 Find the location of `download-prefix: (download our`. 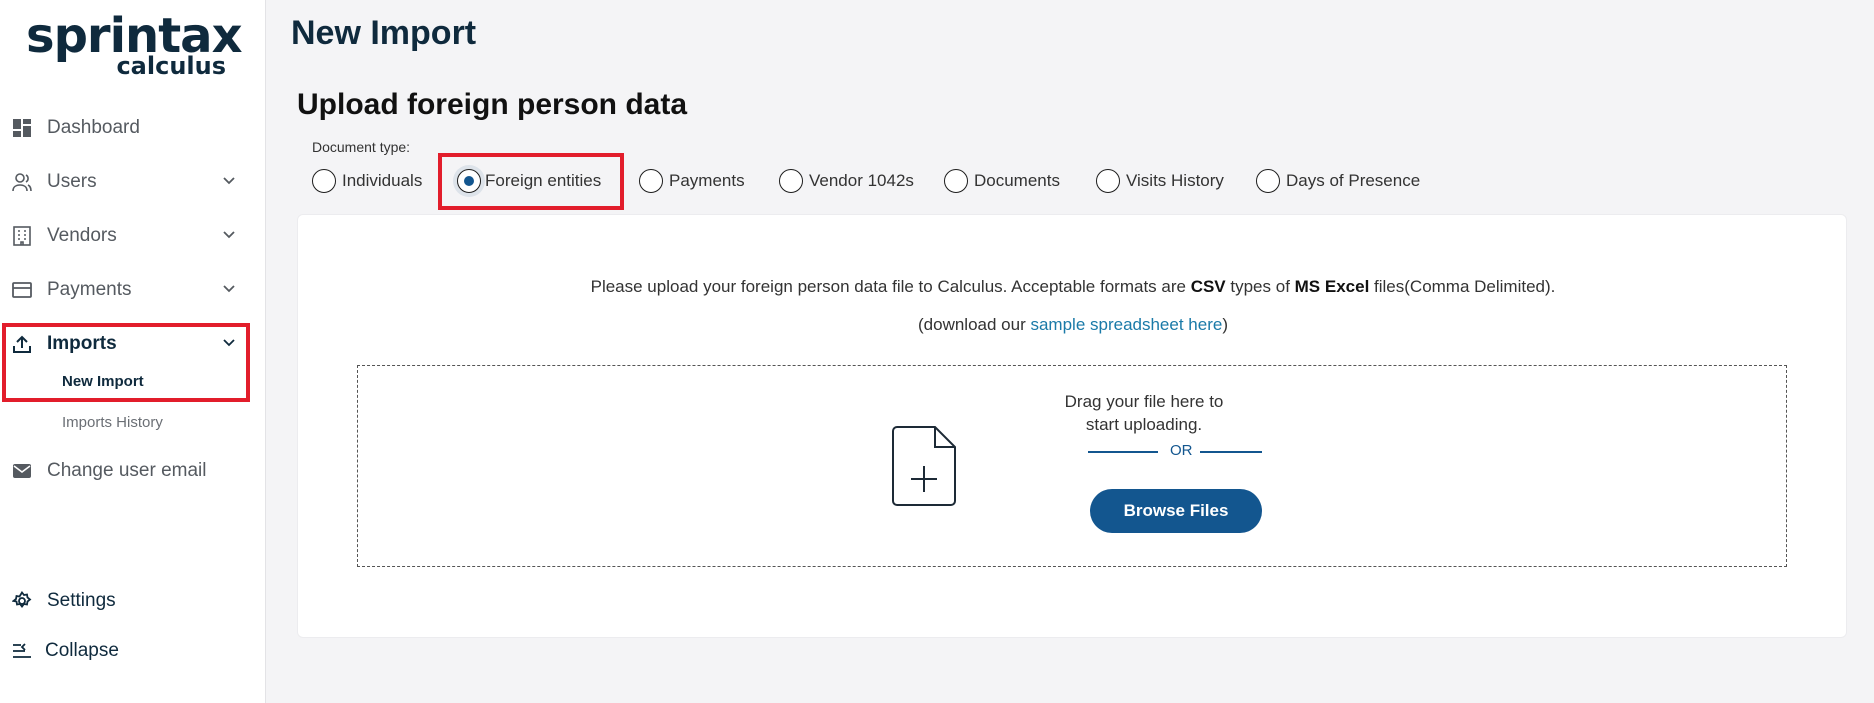

download-prefix: (download our is located at coordinates (974, 324).